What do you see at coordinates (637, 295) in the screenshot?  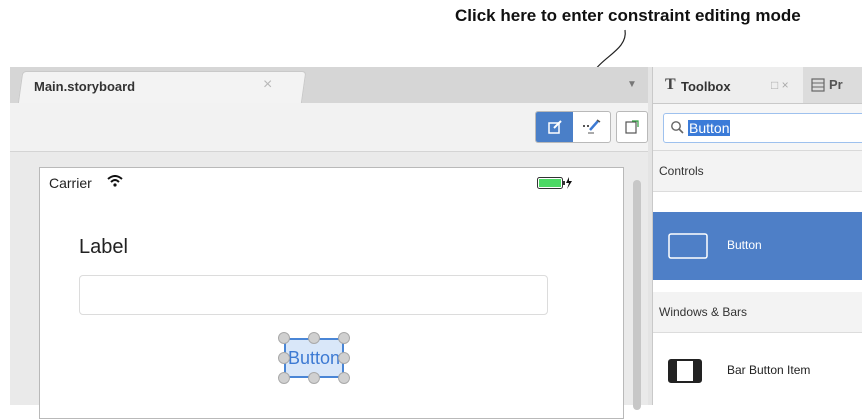 I see `vertical-scrollbar` at bounding box center [637, 295].